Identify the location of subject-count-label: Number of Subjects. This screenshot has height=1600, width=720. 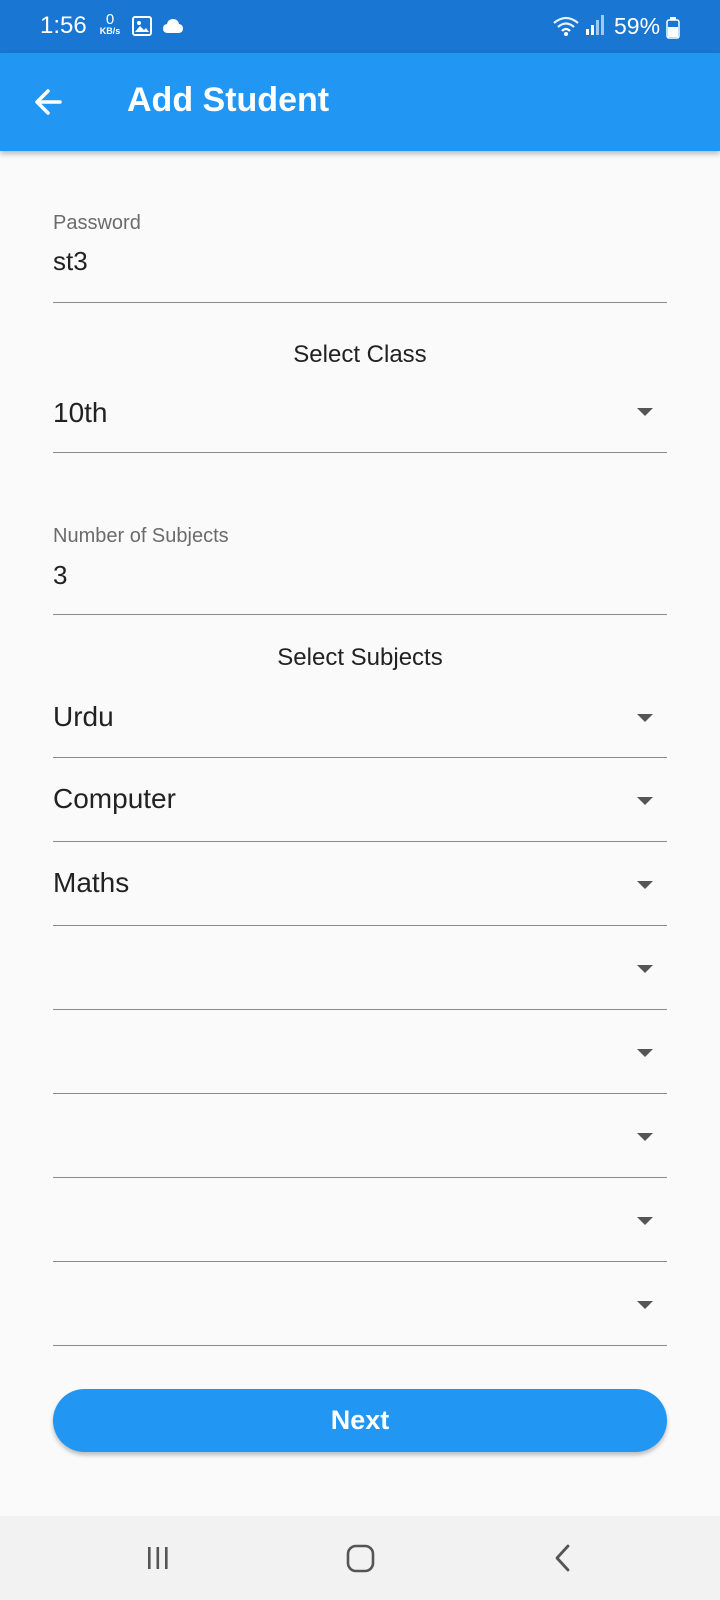
(141, 536).